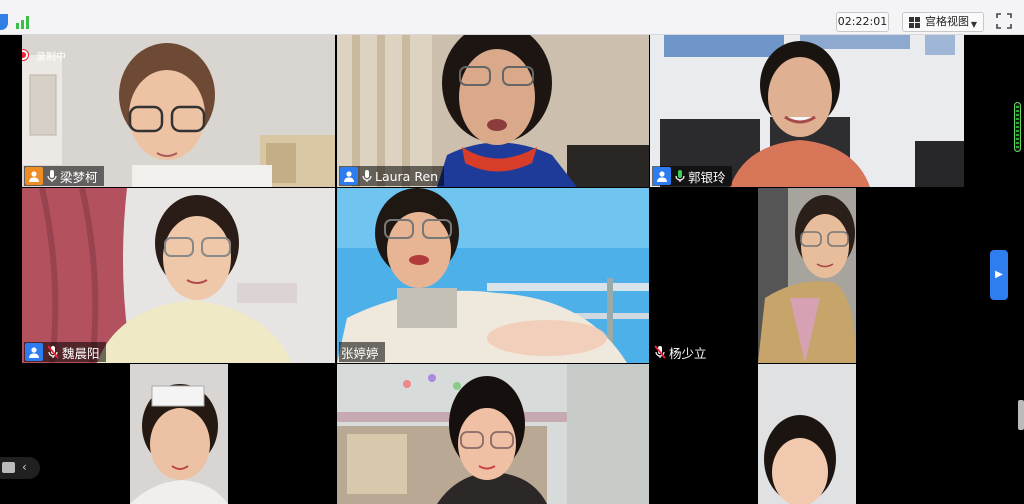  What do you see at coordinates (688, 353) in the screenshot?
I see `participant-name: 杨少立` at bounding box center [688, 353].